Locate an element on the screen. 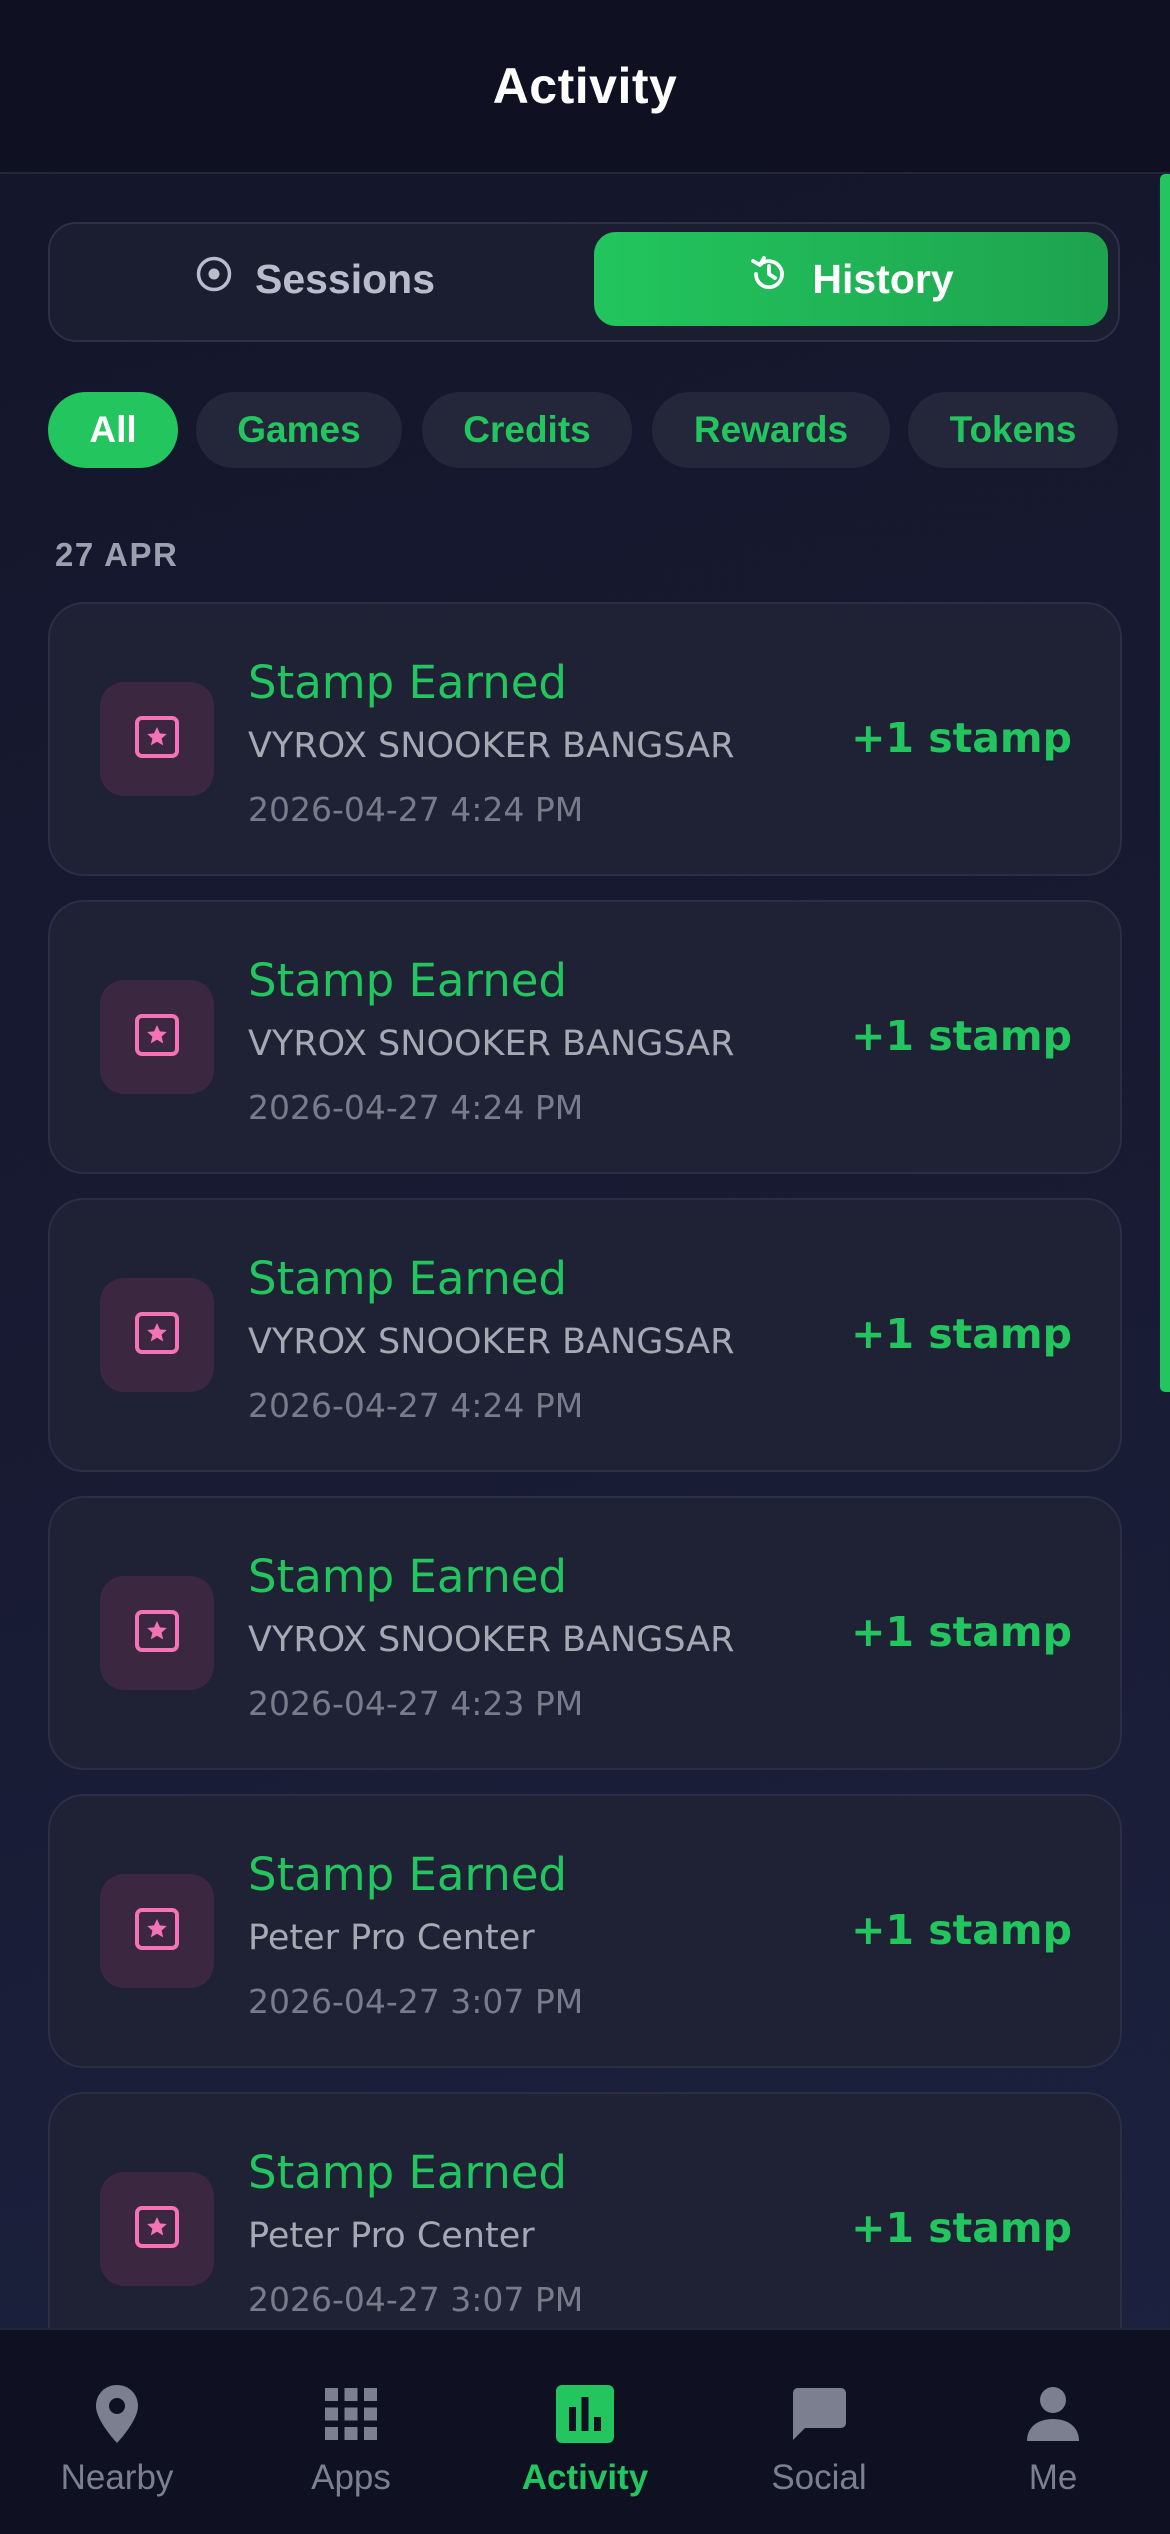  nav-label-apps: Apps is located at coordinates (351, 2477).